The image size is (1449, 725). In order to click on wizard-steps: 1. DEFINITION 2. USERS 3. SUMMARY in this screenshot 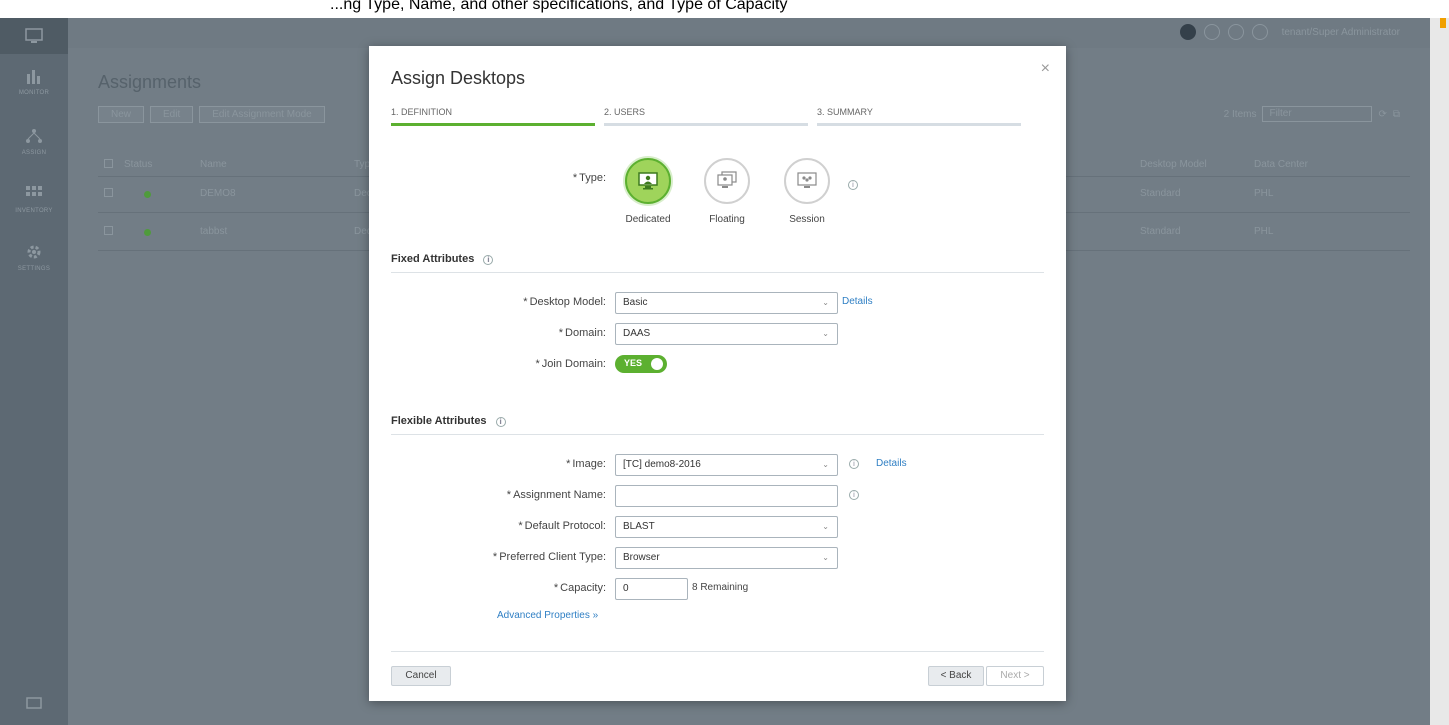, I will do `click(706, 116)`.